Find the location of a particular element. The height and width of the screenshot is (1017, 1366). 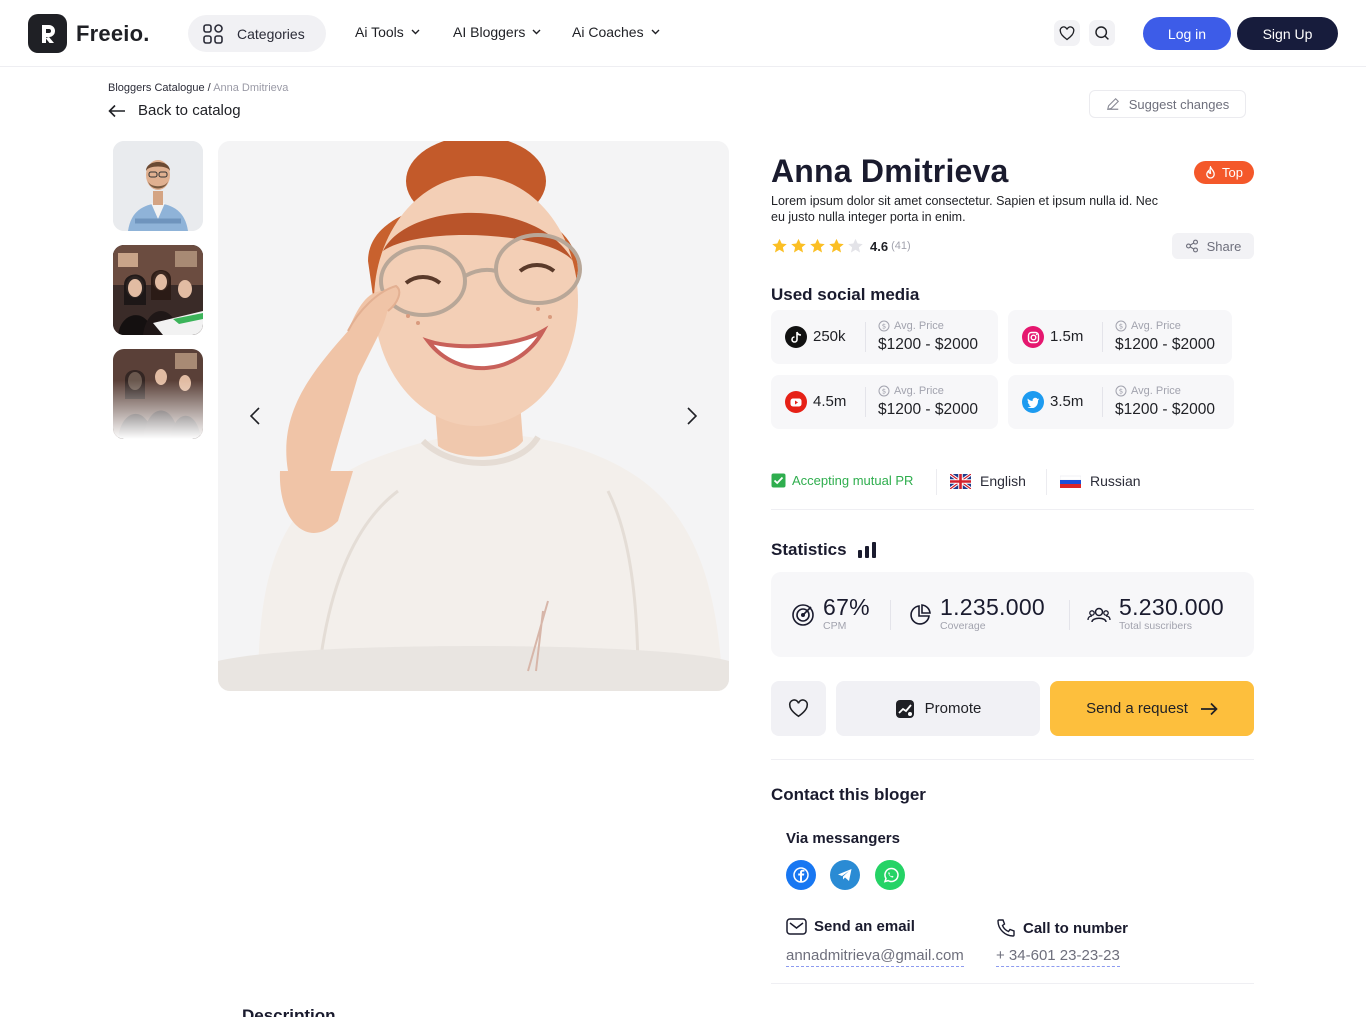

send-request-button: Send a request is located at coordinates (1152, 708).